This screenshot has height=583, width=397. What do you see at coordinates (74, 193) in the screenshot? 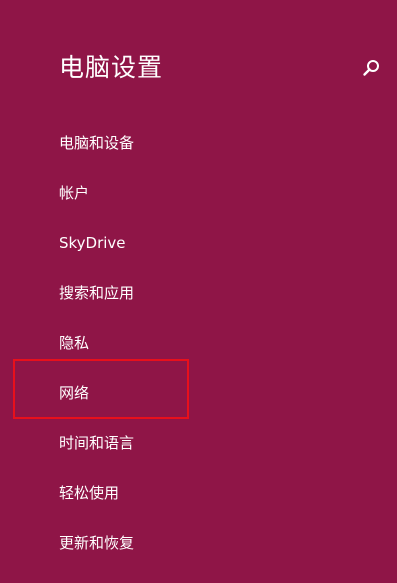
I see `nav-item-label: 帐户` at bounding box center [74, 193].